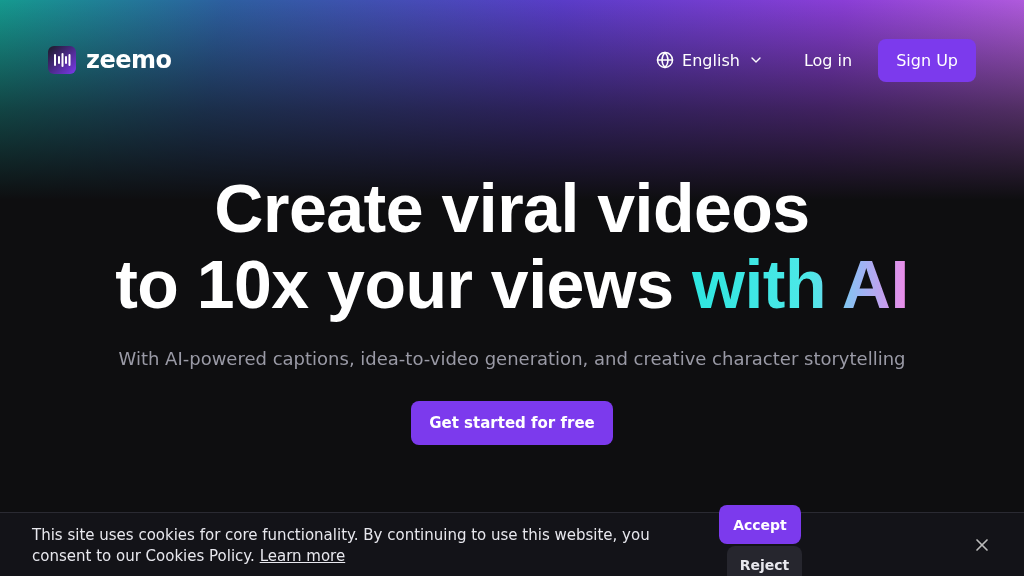 The image size is (1024, 576). Describe the element at coordinates (764, 561) in the screenshot. I see `reject-button: Reject` at that location.